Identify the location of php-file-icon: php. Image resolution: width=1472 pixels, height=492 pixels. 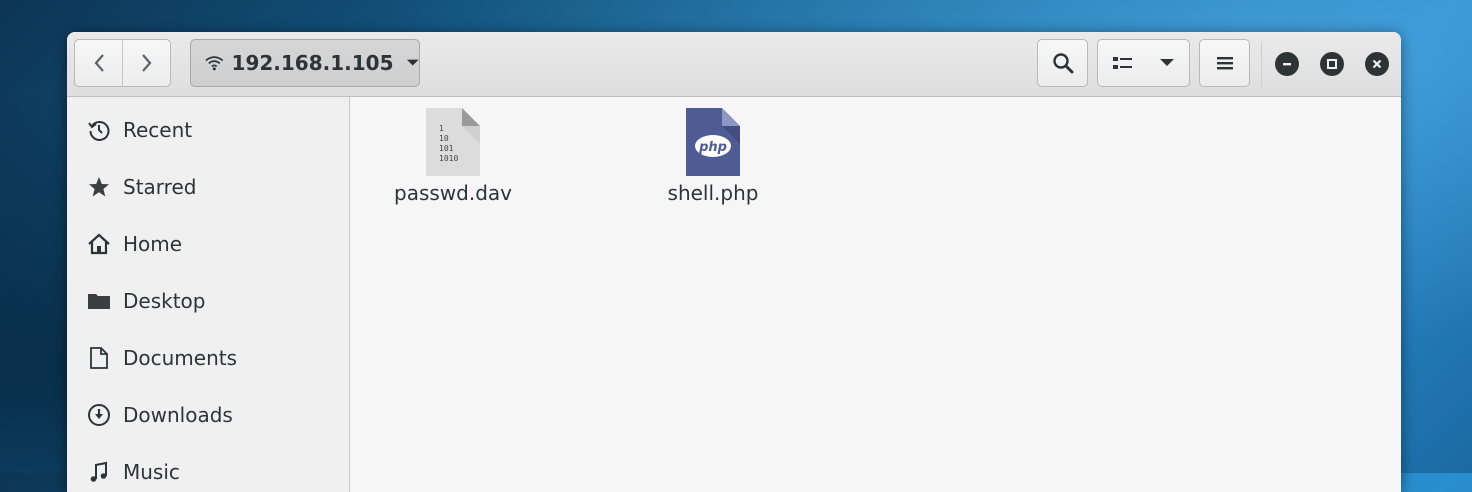
(713, 142).